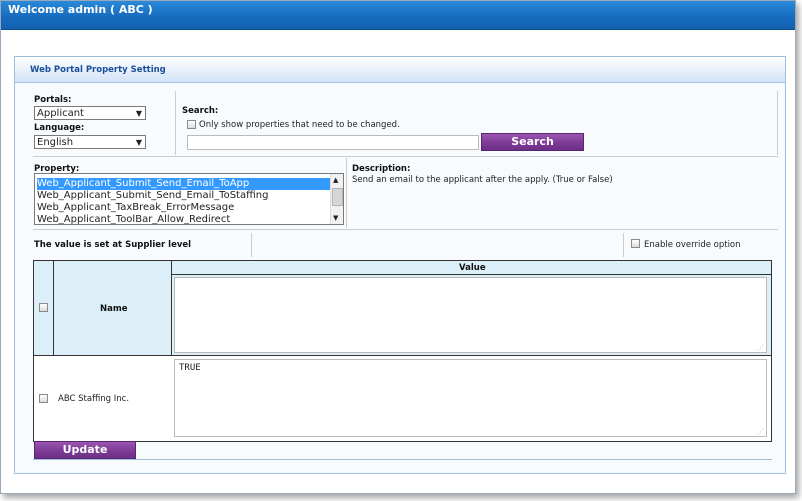  Describe the element at coordinates (60, 113) in the screenshot. I see `portals-select-value: Applicant` at that location.